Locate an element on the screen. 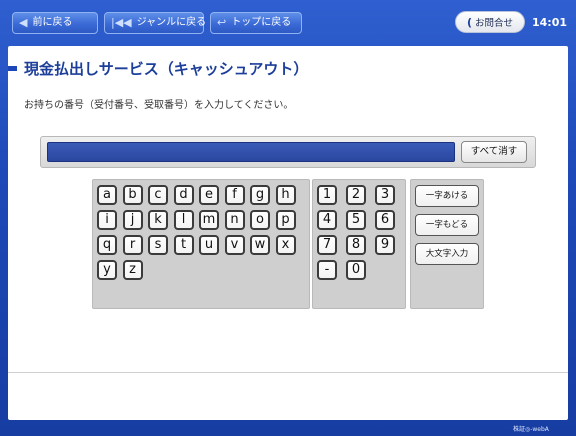 The width and height of the screenshot is (576, 436). key-digit: 7 is located at coordinates (327, 245).